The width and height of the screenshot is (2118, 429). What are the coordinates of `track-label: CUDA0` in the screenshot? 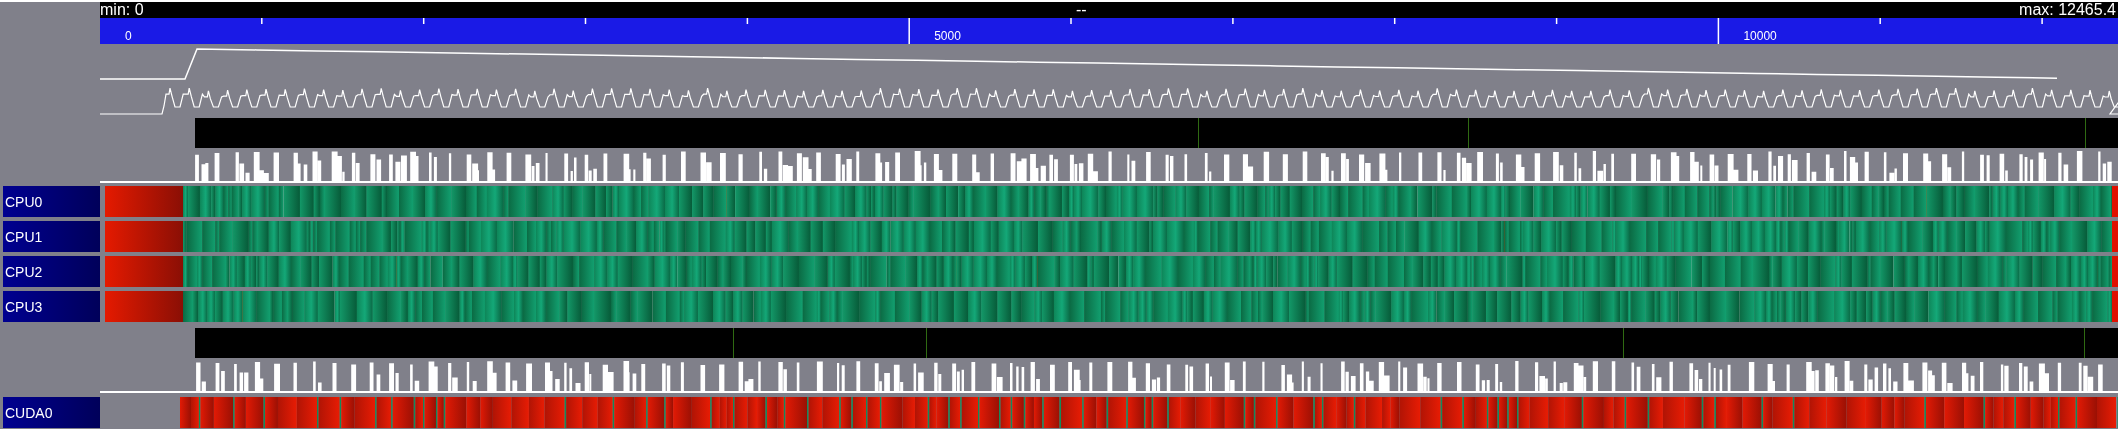 It's located at (51, 412).